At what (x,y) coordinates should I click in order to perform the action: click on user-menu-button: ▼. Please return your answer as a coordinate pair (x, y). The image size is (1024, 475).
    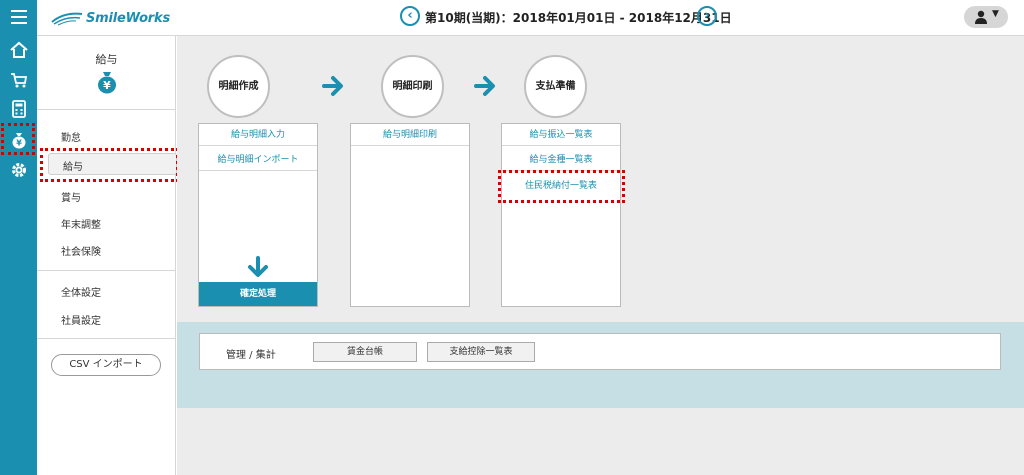
    Looking at the image, I should click on (986, 17).